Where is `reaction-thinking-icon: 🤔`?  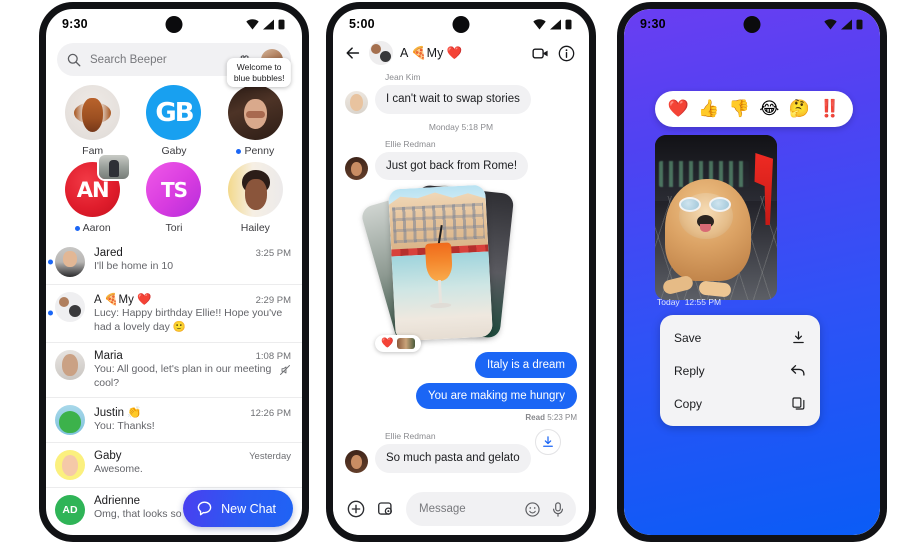
reaction-thinking-icon: 🤔 is located at coordinates (799, 109).